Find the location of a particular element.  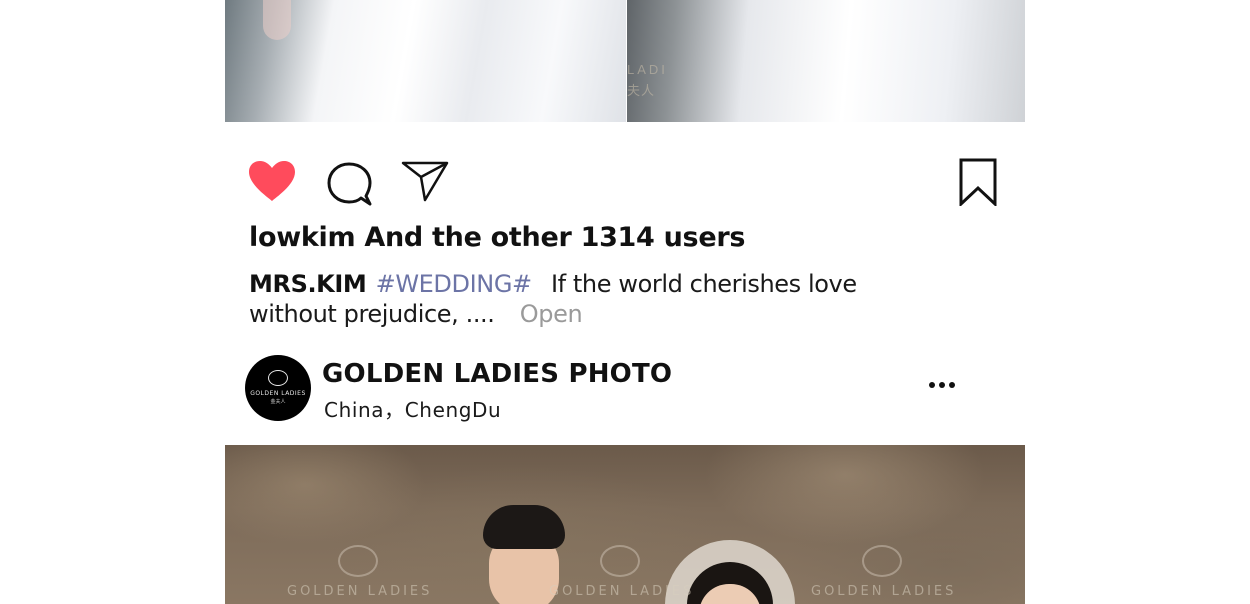

logo-mark-icon is located at coordinates (278, 378).